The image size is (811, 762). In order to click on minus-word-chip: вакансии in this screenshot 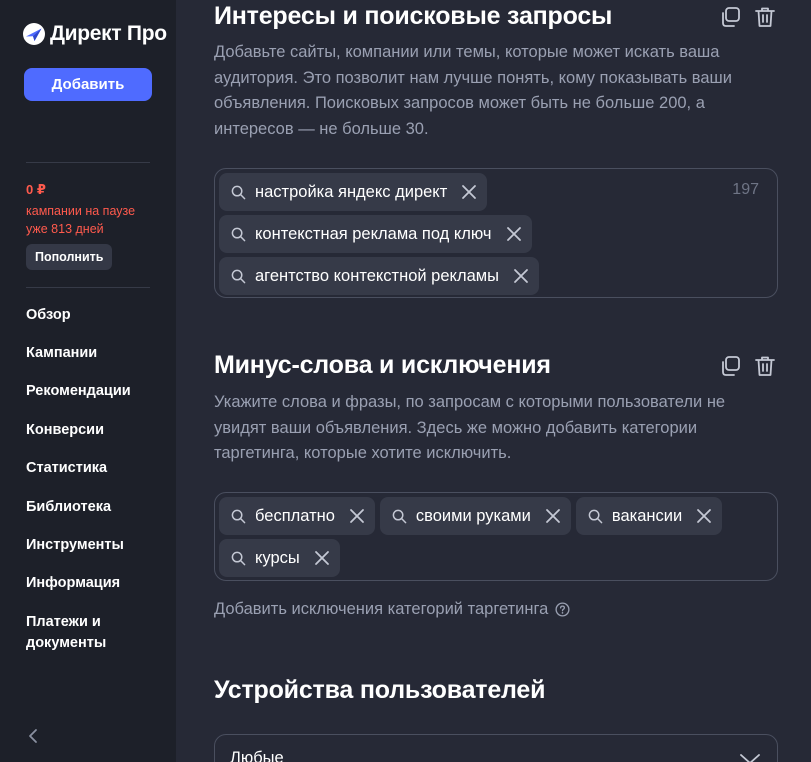, I will do `click(649, 516)`.